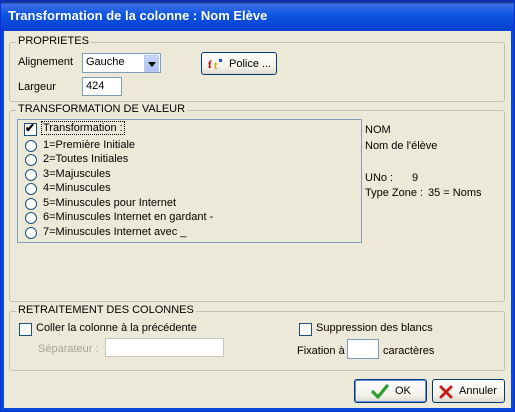  Describe the element at coordinates (53, 41) in the screenshot. I see `proprietes-legend: PROPRIETES` at that location.